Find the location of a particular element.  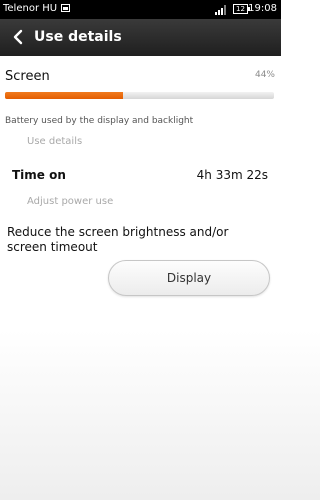

usage-progress-fill is located at coordinates (64, 95).